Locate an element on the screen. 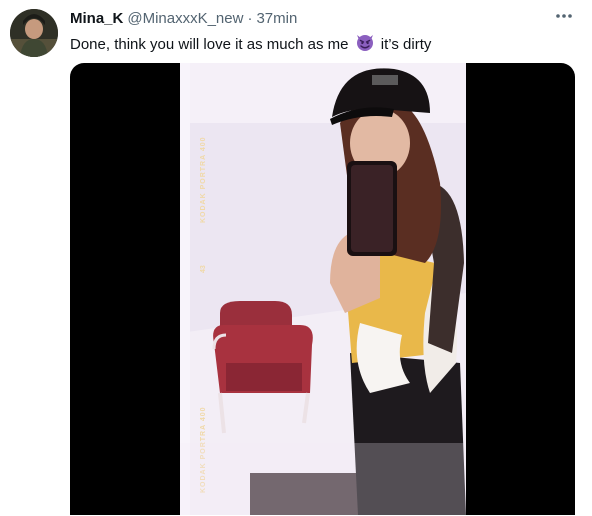 The image size is (592, 516). tweet-text-end: it’s dirty is located at coordinates (406, 44).